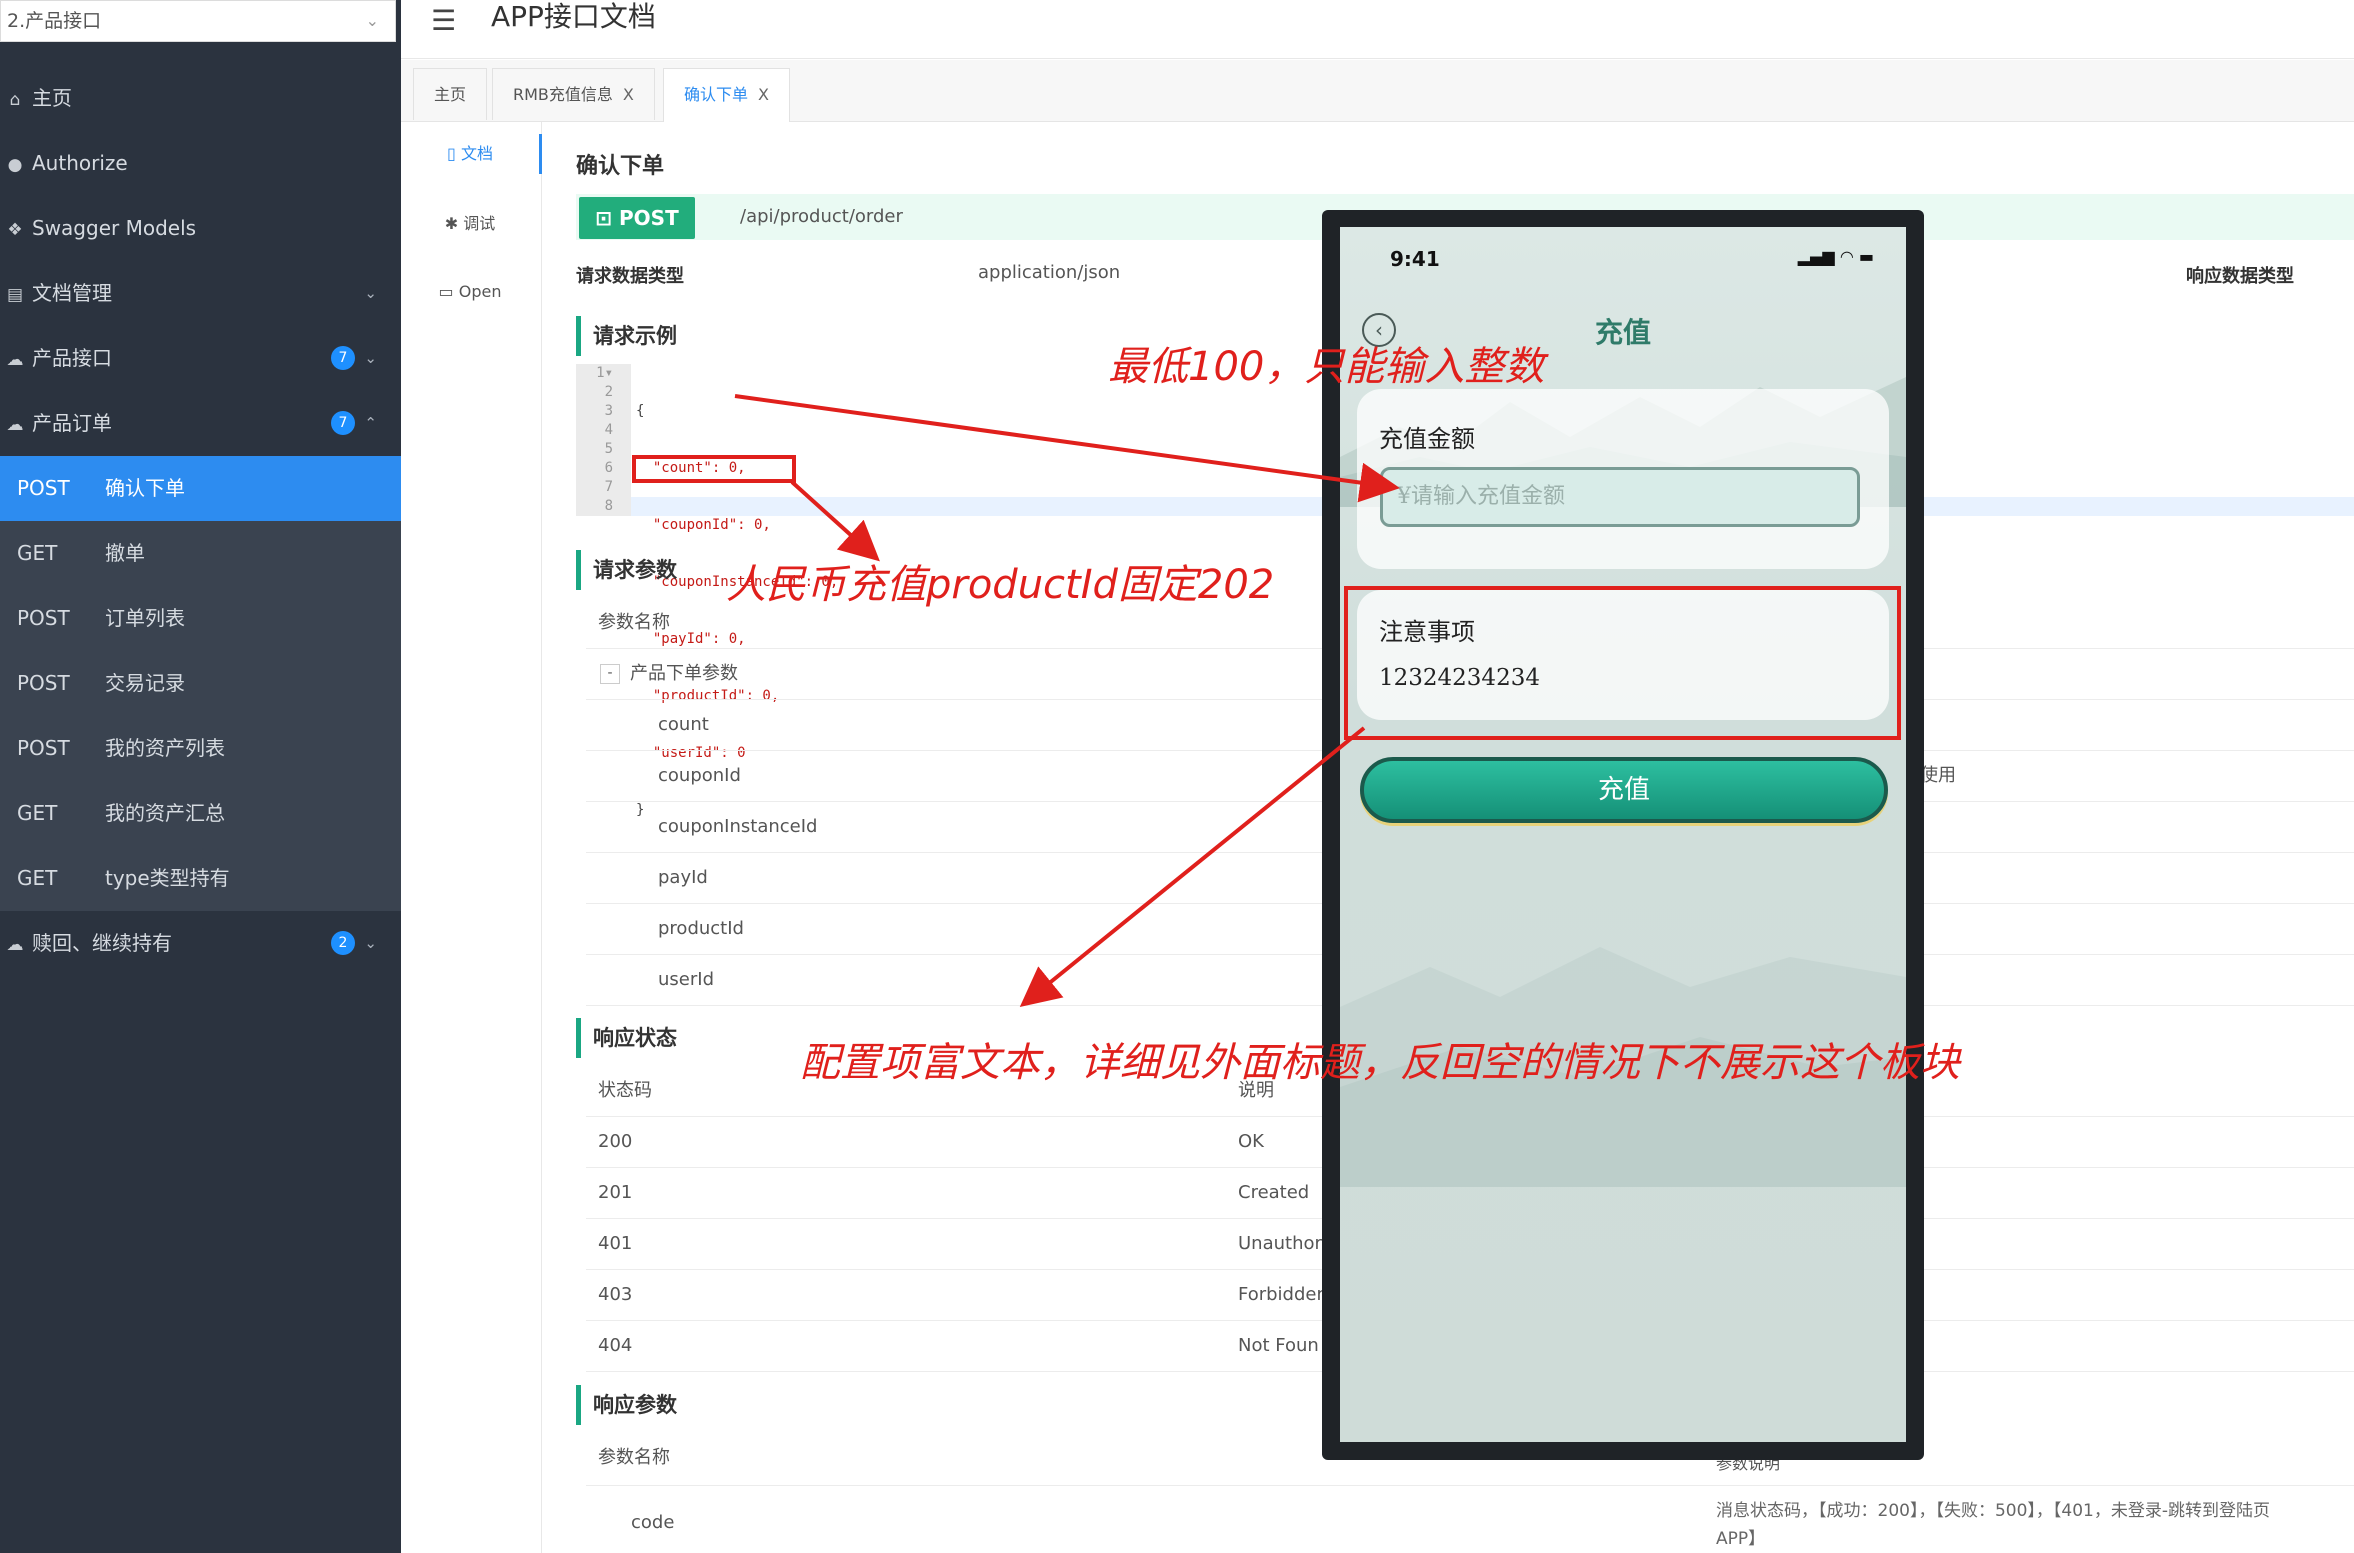 This screenshot has height=1553, width=2354. What do you see at coordinates (835, 521) in the screenshot?
I see `arrow-productid` at bounding box center [835, 521].